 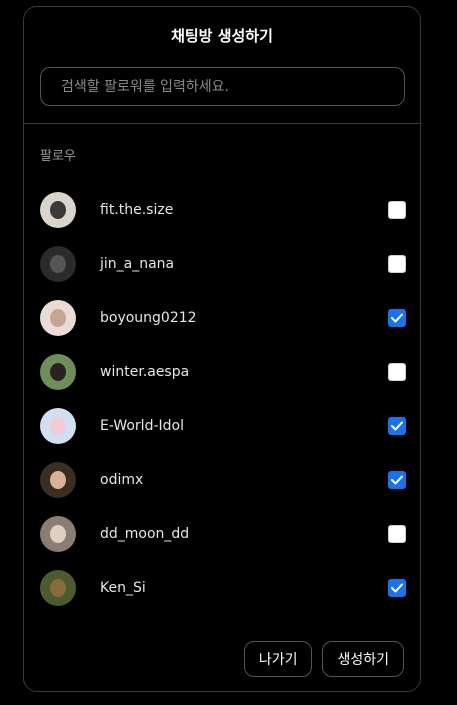 I want to click on follower-row: odimx, so click(x=223, y=480).